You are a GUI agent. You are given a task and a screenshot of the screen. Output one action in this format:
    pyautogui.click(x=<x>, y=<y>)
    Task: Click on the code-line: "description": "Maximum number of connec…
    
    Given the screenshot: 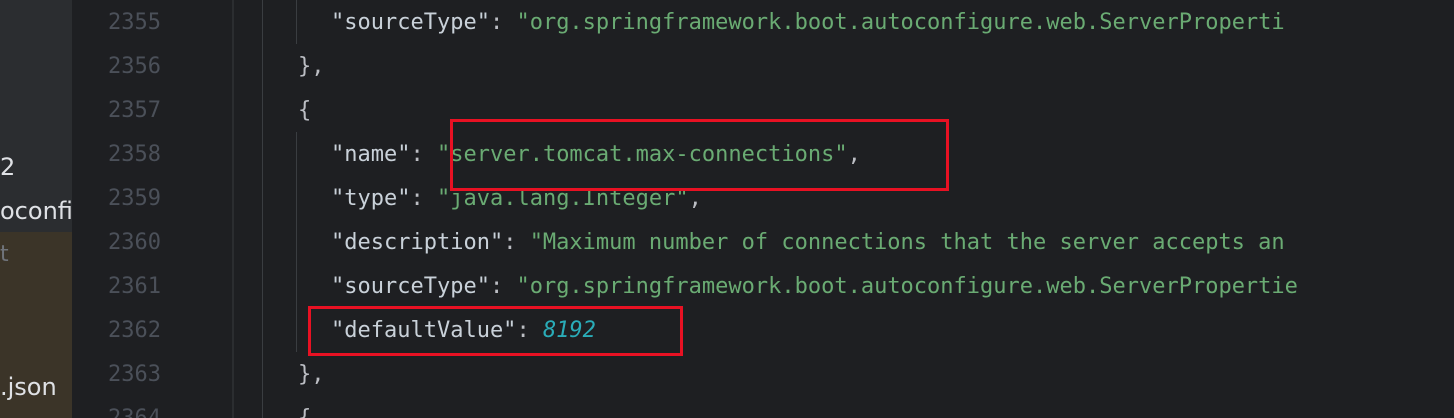 What is the action you would take?
    pyautogui.click(x=808, y=243)
    